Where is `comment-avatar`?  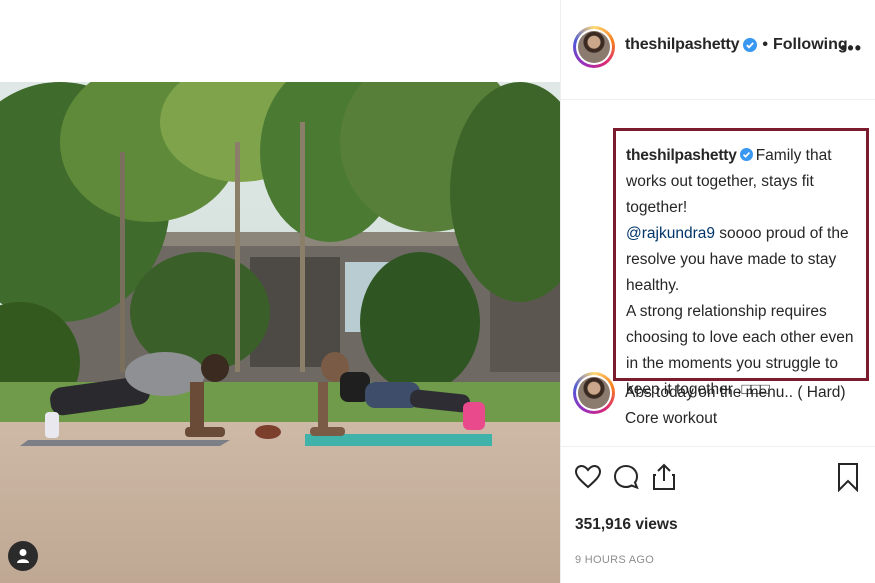
comment-avatar is located at coordinates (594, 393).